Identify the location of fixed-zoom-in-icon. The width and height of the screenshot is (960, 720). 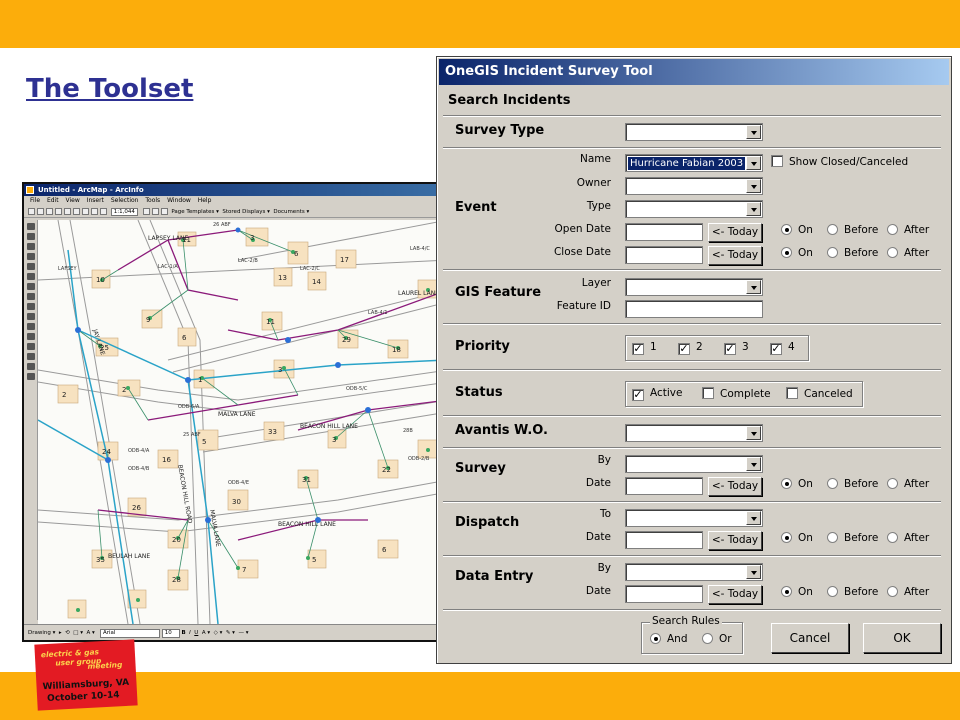
(31, 246).